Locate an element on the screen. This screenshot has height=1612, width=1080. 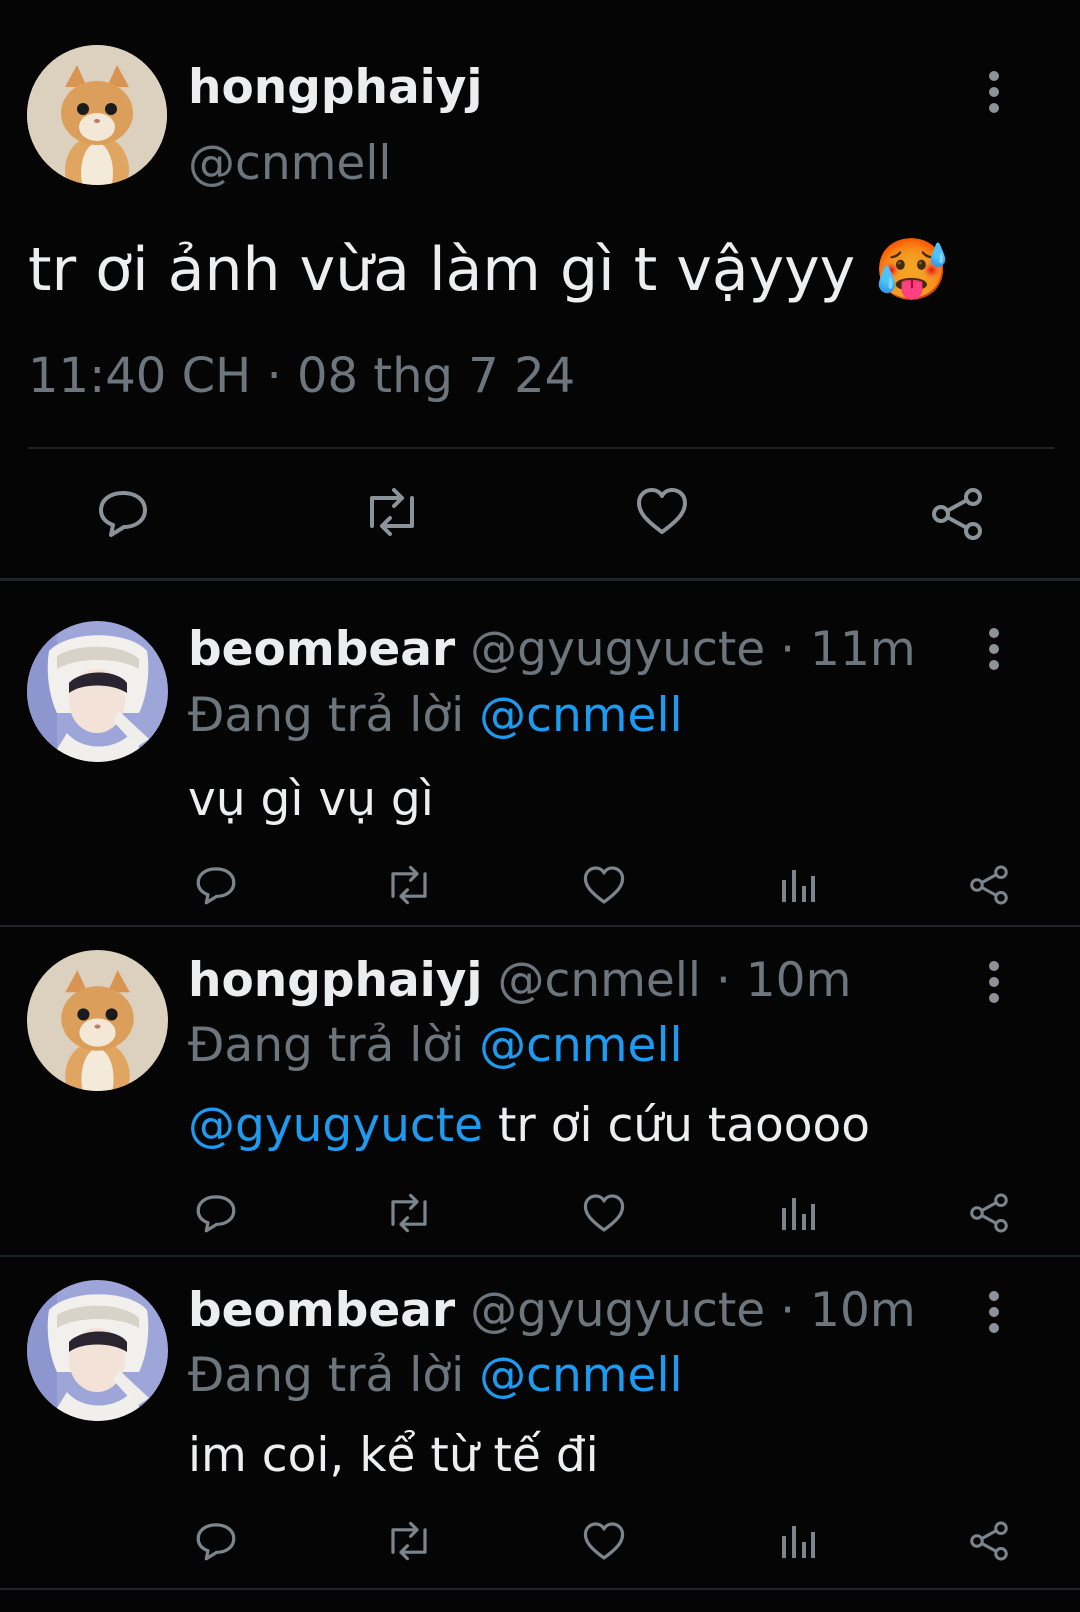
hot-face-emoji: 🥵 is located at coordinates (911, 270).